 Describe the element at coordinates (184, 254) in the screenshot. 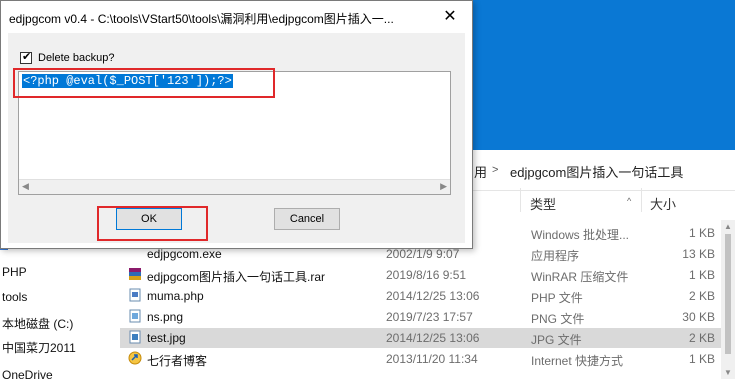

I see `file-name: edjpgcom.exe` at that location.